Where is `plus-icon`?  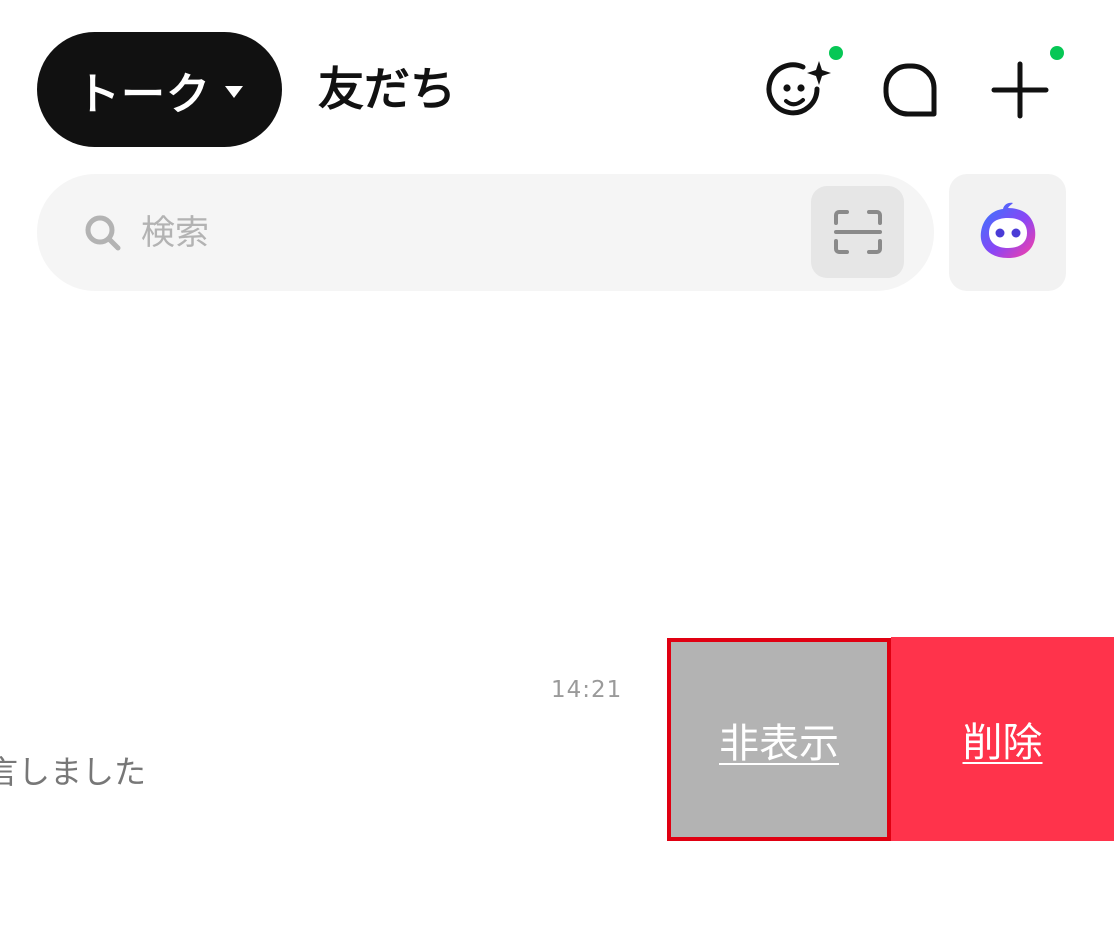
plus-icon is located at coordinates (1020, 90).